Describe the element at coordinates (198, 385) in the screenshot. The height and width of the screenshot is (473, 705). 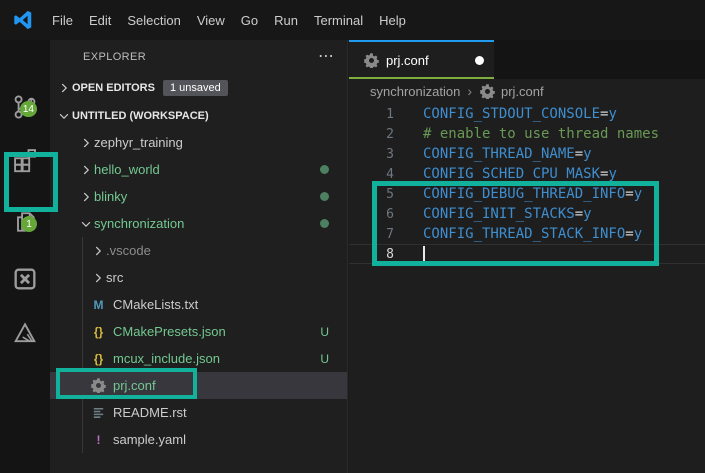
I see `tree-item-prj-conf: prj.conf` at that location.